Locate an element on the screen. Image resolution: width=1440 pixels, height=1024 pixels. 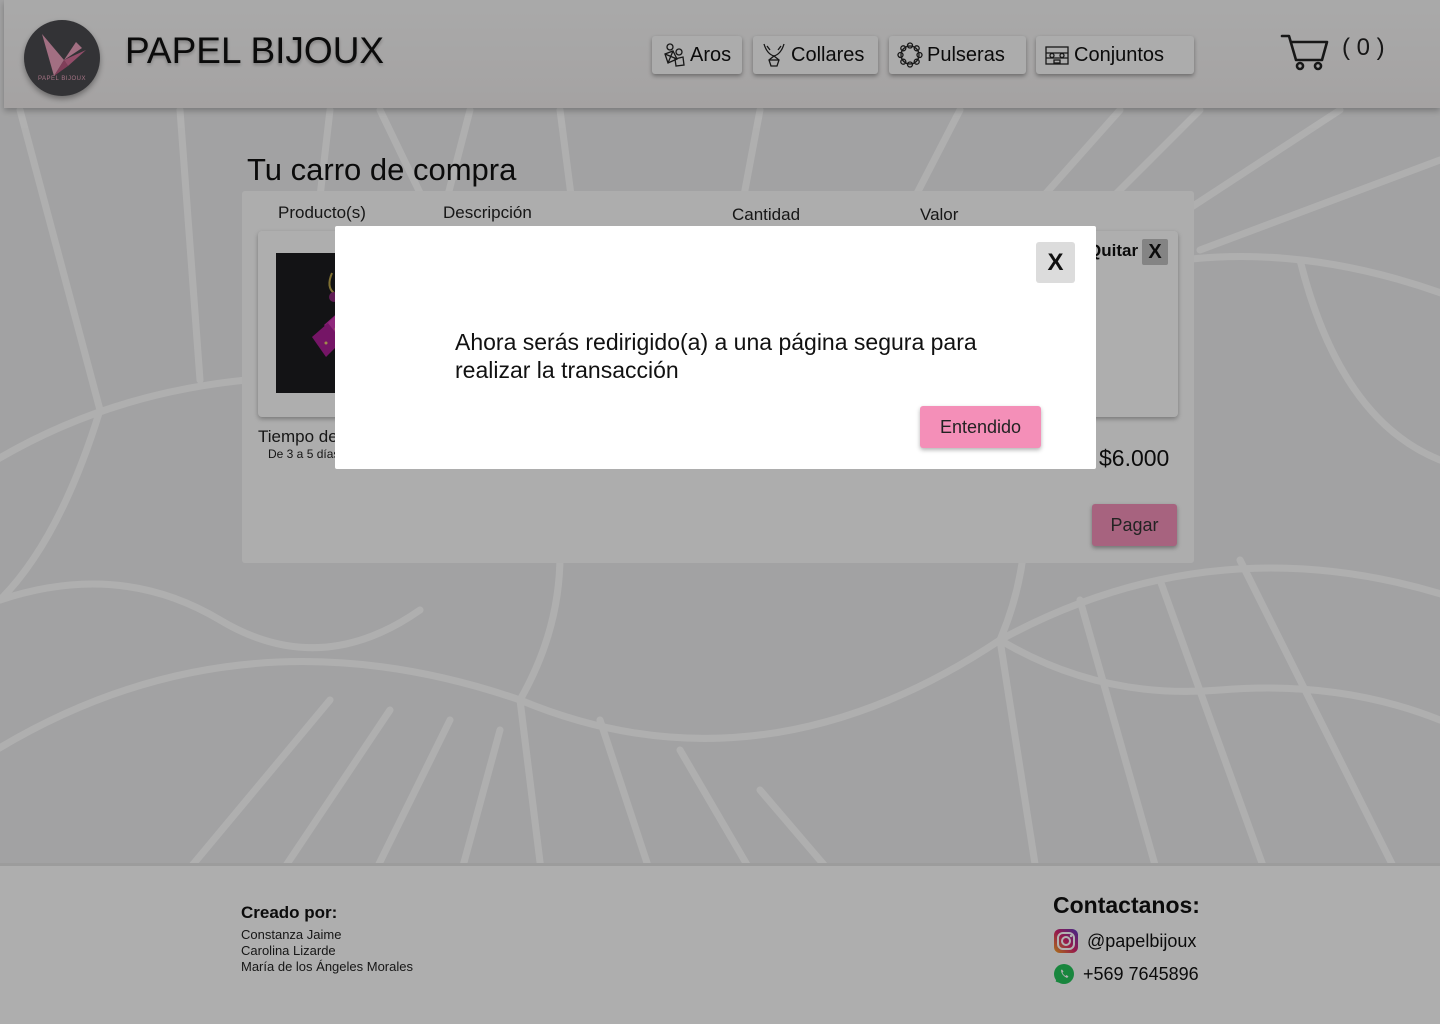
understood-button: Entendido is located at coordinates (980, 427).